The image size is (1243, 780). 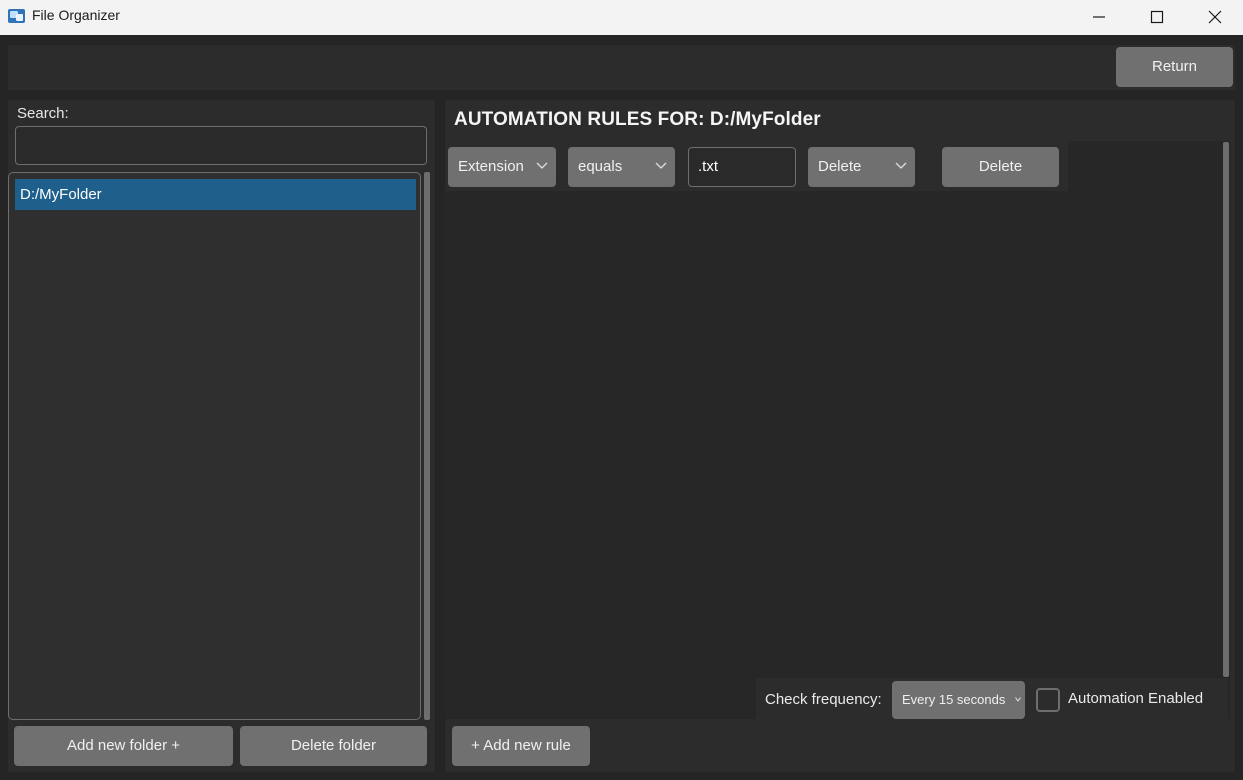 I want to click on folder-list-scrollbar, so click(x=427, y=446).